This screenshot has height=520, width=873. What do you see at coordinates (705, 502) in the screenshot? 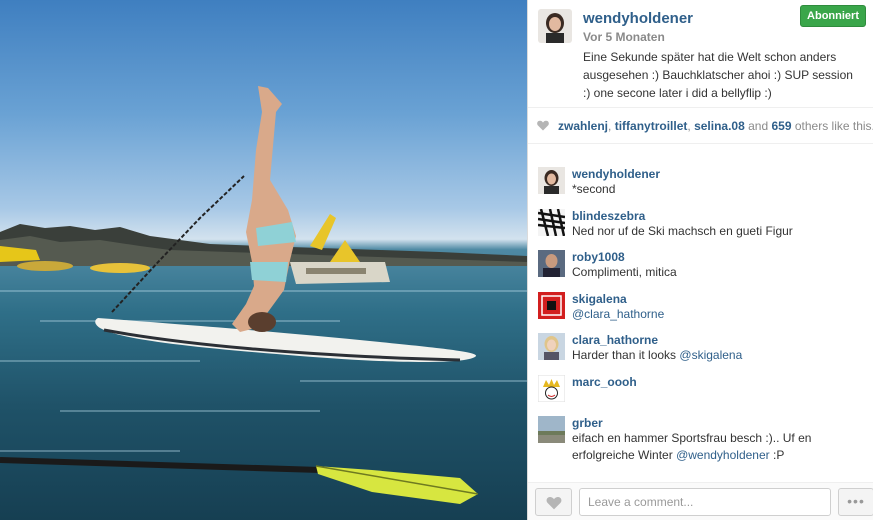
I see `comment-input` at bounding box center [705, 502].